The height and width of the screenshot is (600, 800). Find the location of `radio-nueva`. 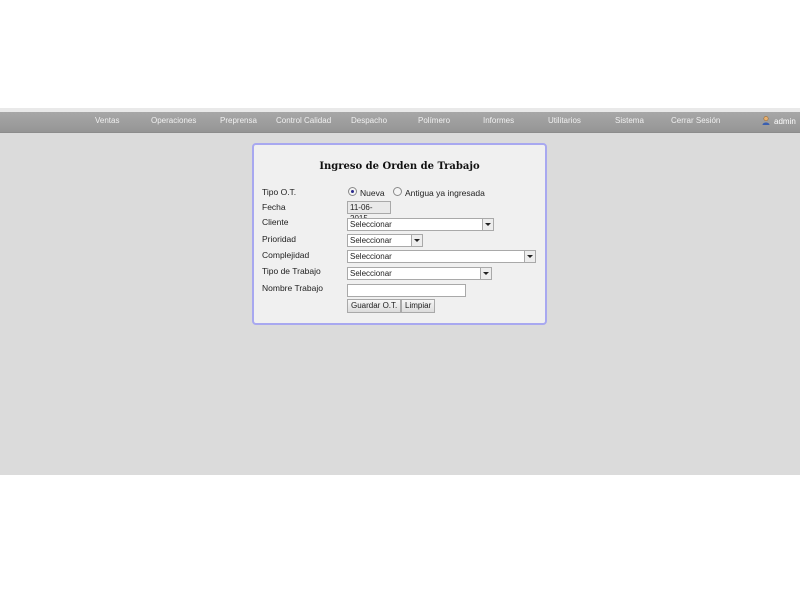

radio-nueva is located at coordinates (352, 192).